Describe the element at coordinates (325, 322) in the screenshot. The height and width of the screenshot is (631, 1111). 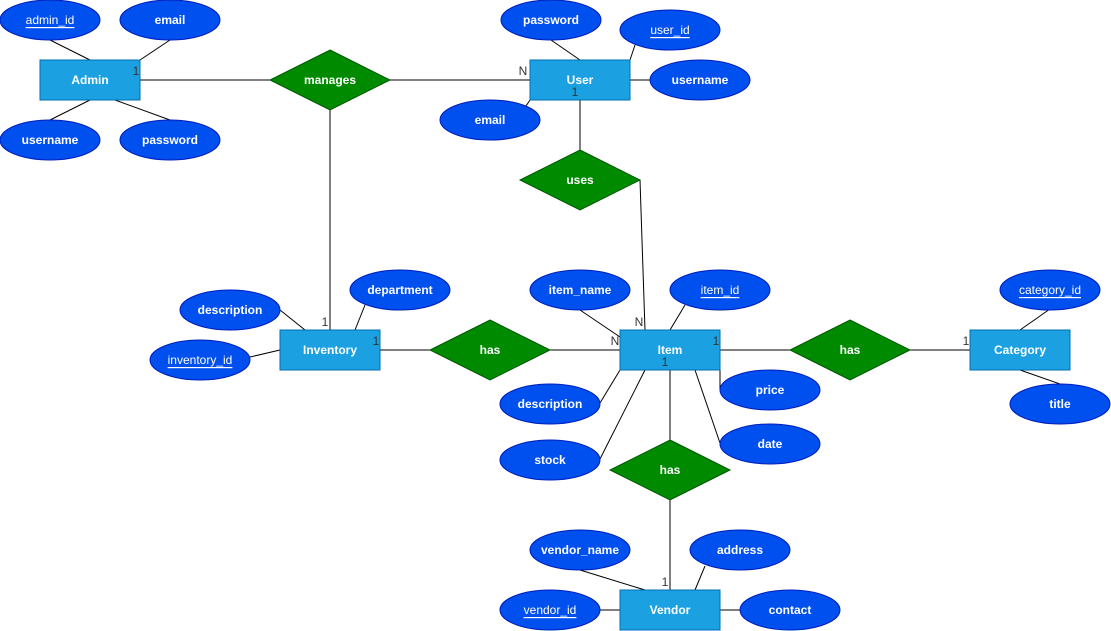
I see `cardinality-inventory-manages: 1` at that location.